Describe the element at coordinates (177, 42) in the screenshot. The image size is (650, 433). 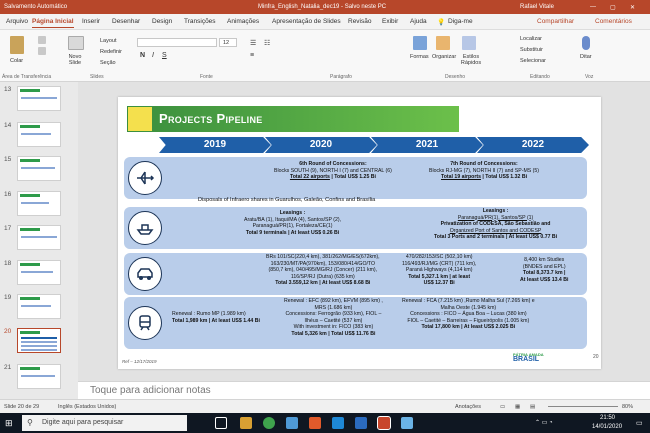
I see `font-name-field` at that location.